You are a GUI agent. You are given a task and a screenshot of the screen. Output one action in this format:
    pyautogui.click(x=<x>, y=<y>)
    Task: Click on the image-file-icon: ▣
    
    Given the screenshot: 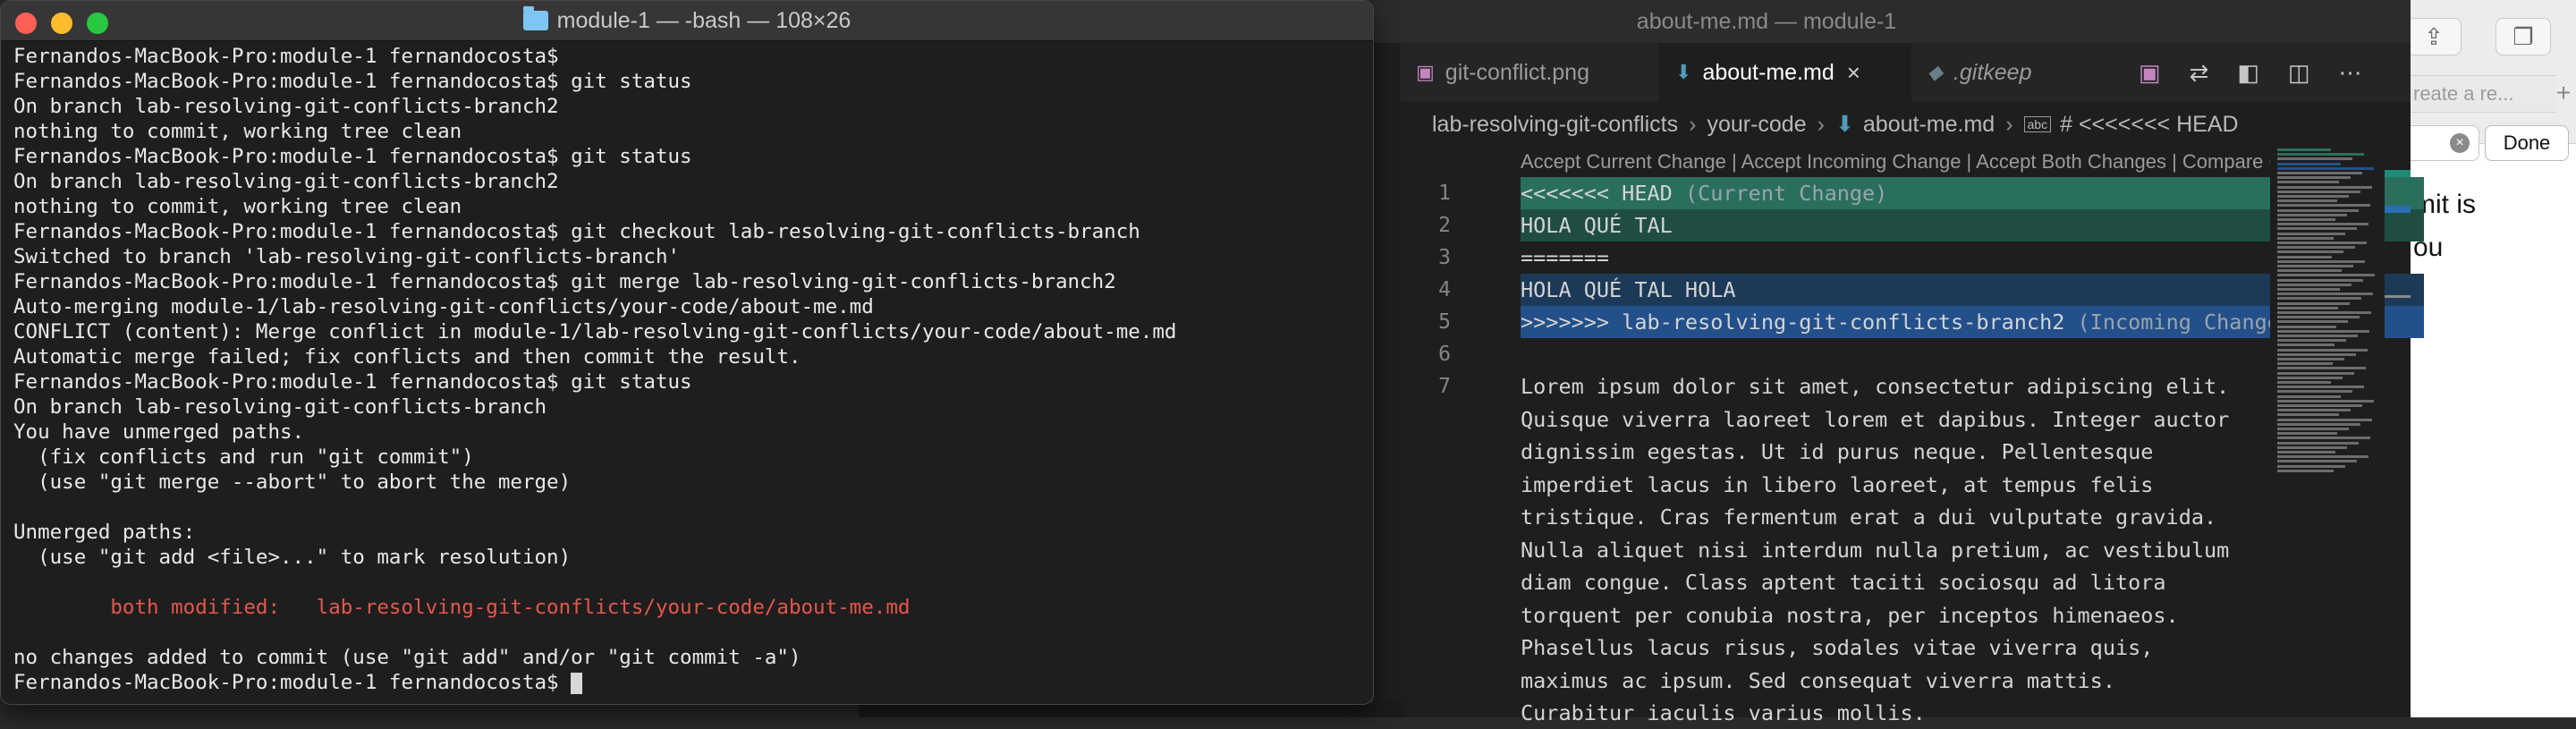 What is the action you would take?
    pyautogui.click(x=1425, y=72)
    